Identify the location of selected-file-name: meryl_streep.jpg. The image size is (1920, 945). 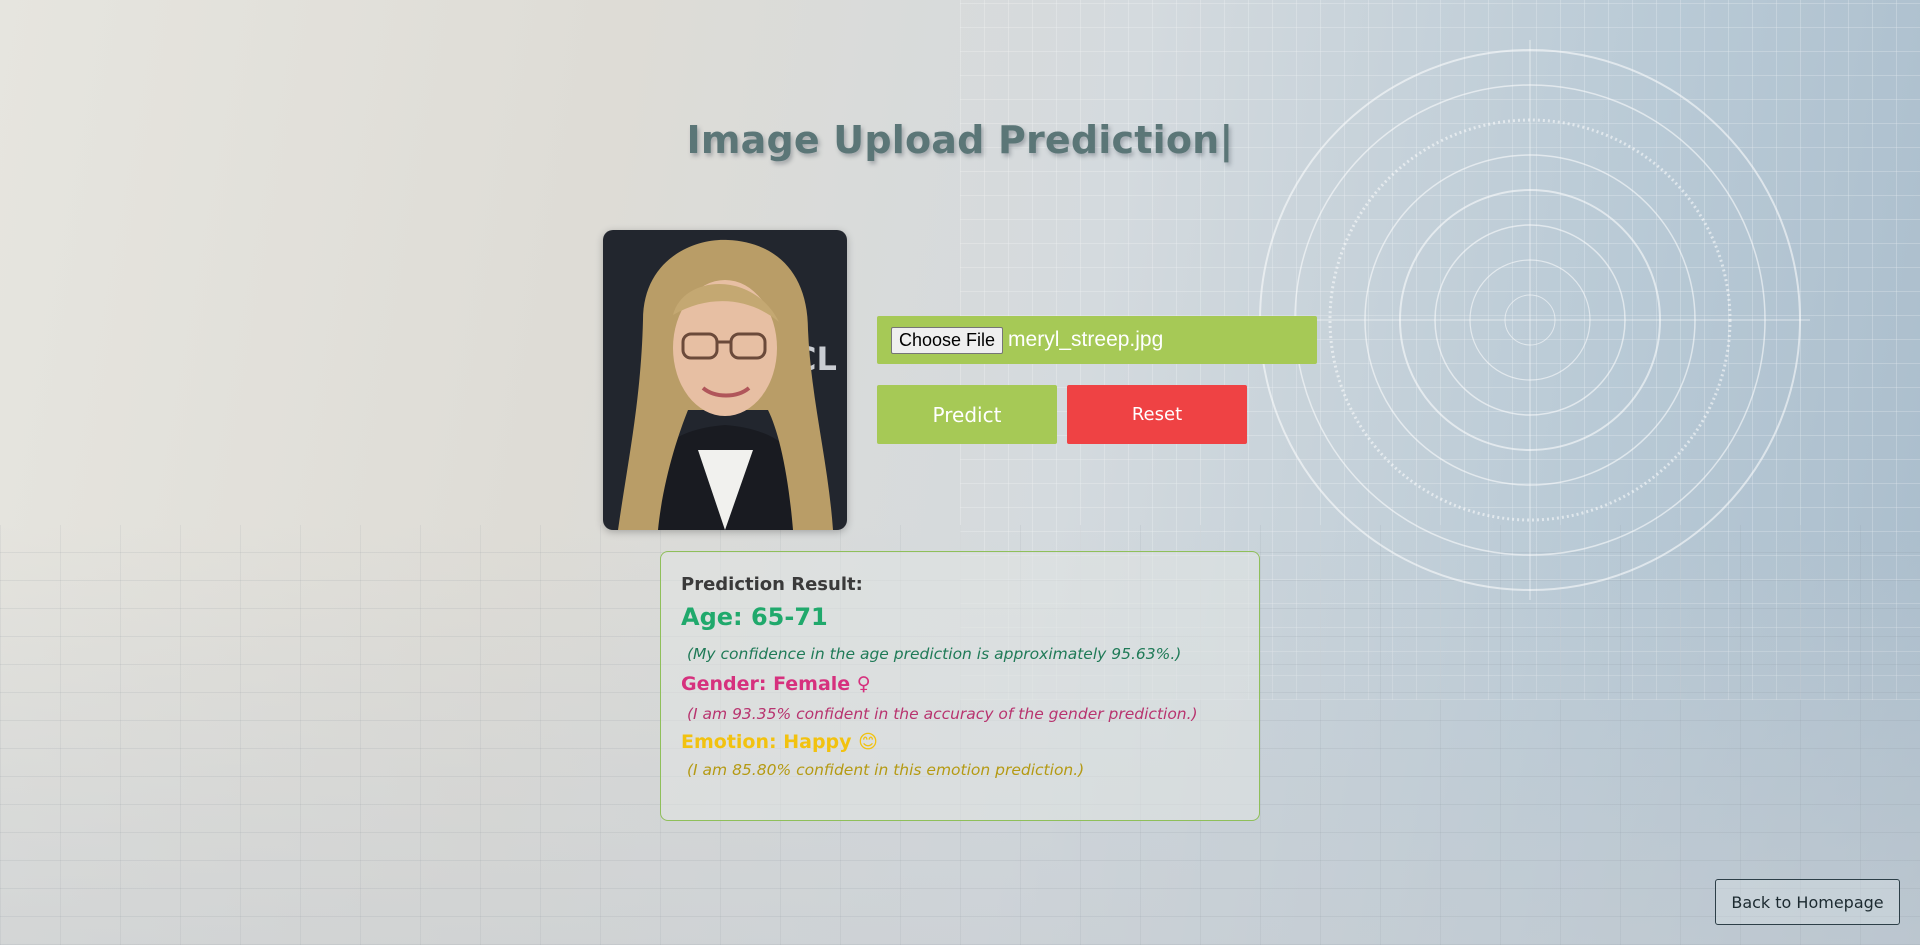
(1086, 339).